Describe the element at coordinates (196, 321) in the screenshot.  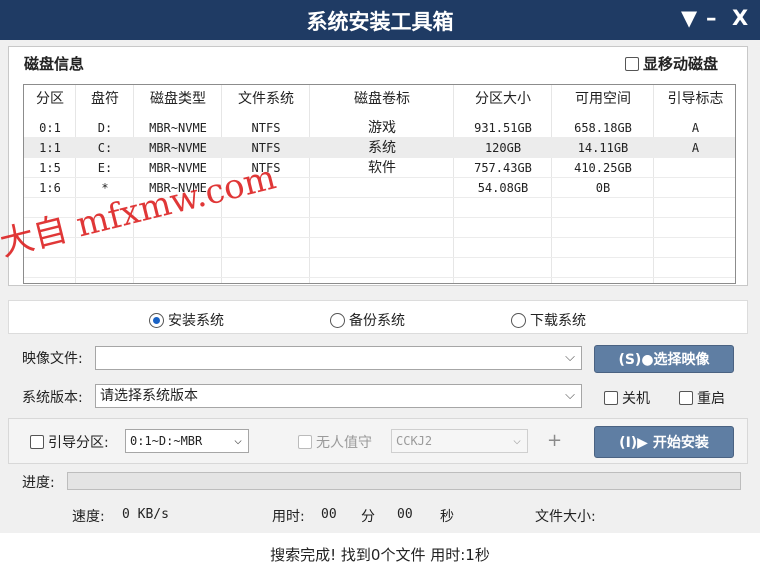
I see `mode-label: 安装系统` at that location.